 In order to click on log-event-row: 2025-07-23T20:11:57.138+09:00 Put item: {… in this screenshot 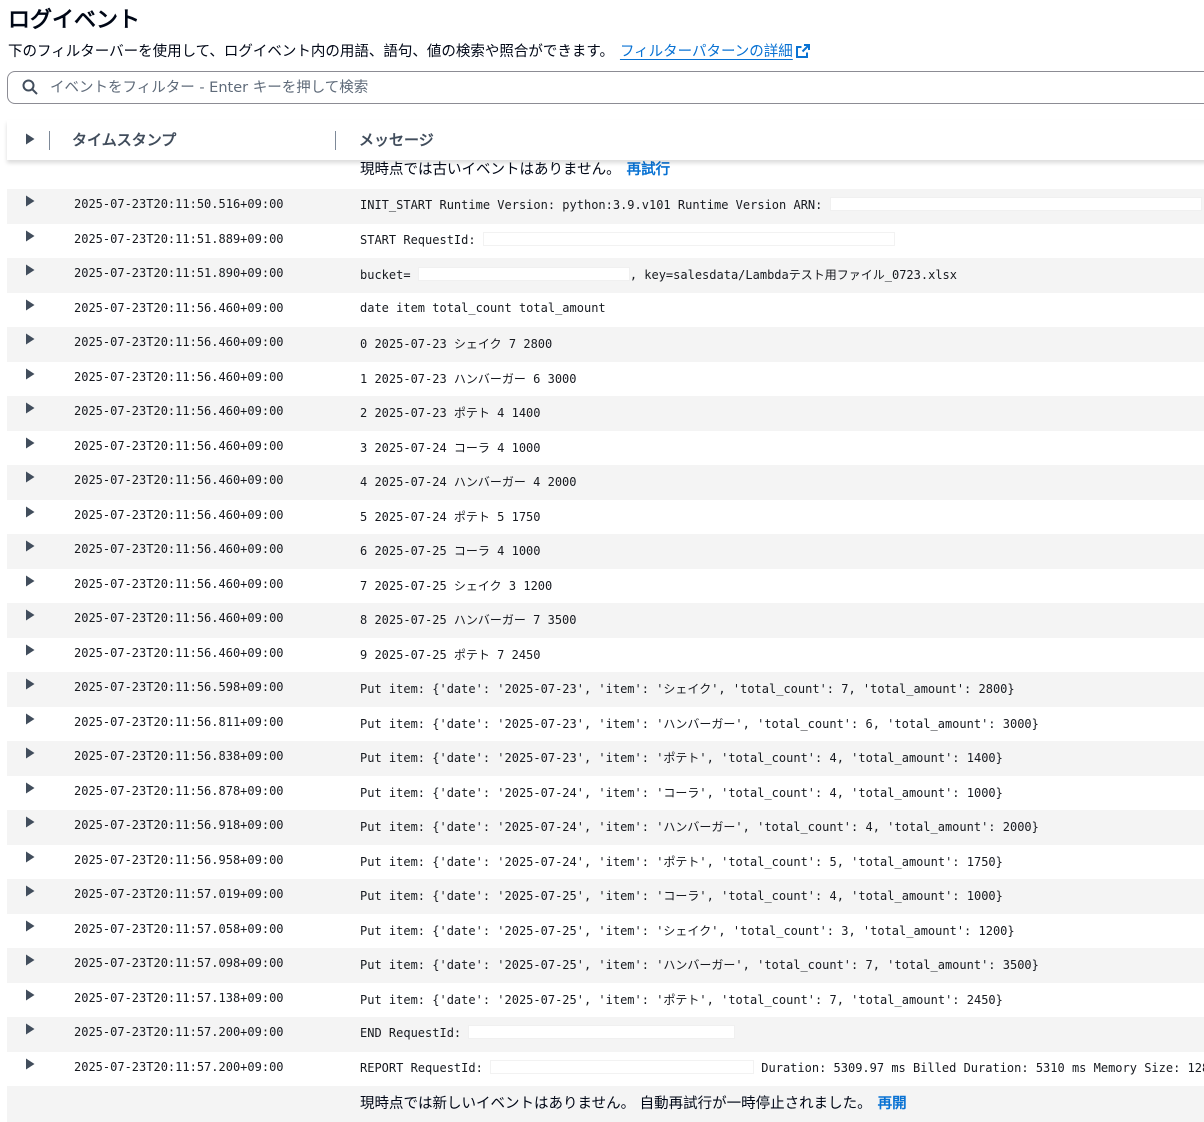, I will do `click(605, 1000)`.